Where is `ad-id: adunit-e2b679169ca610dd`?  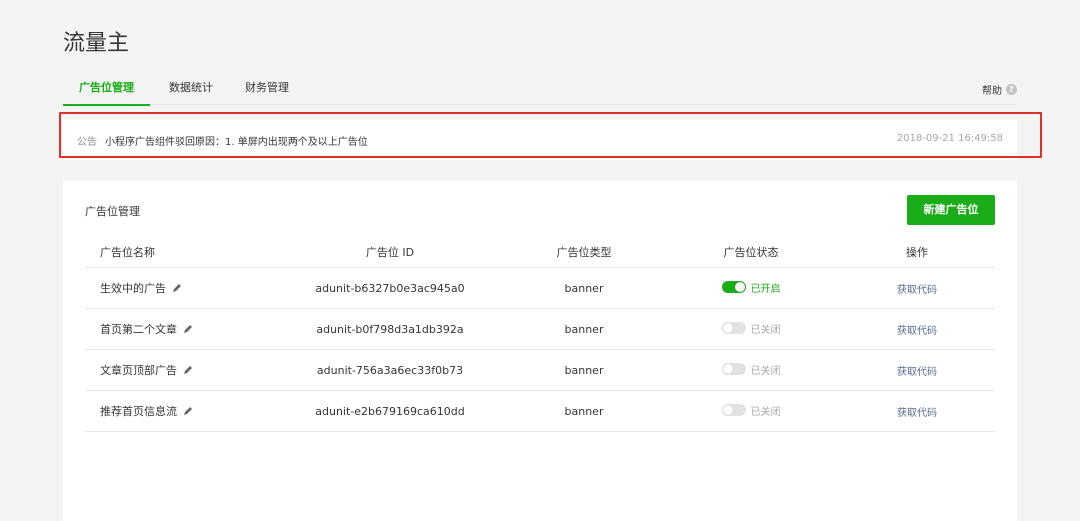 ad-id: adunit-e2b679169ca610dd is located at coordinates (390, 411).